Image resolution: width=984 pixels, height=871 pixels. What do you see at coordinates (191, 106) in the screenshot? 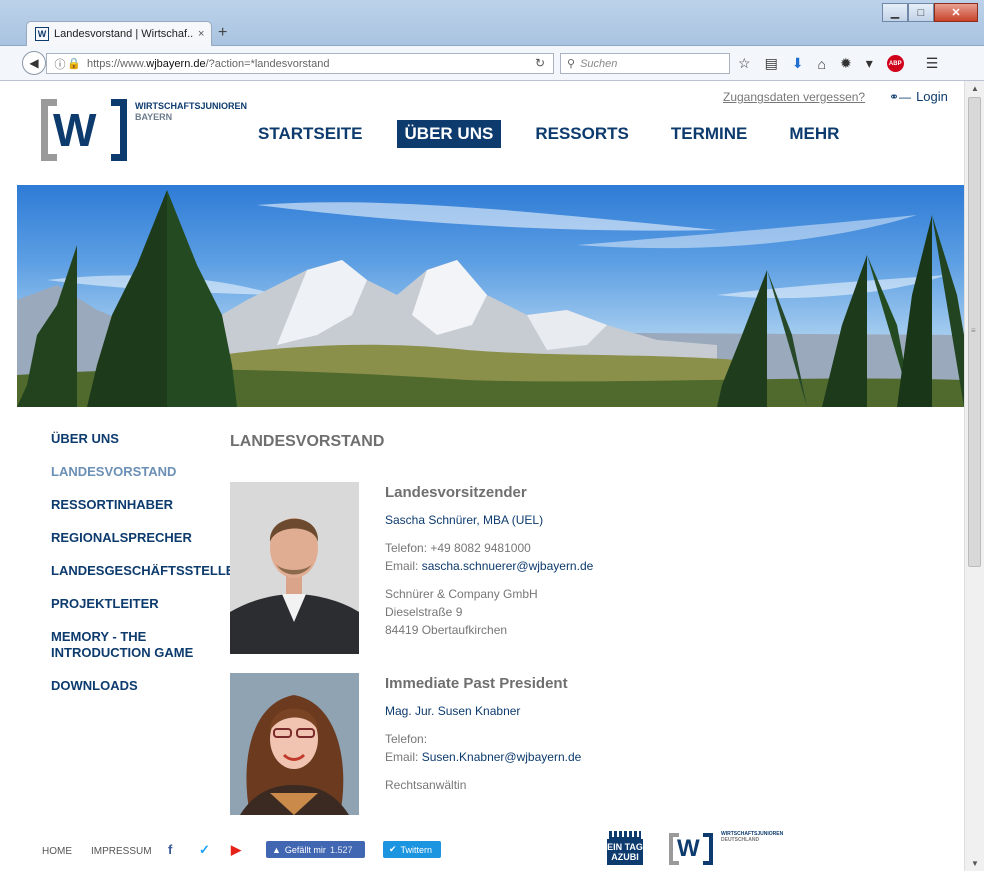
I see `brand-name: WIRTSCHAFTSJUNIOREN` at bounding box center [191, 106].